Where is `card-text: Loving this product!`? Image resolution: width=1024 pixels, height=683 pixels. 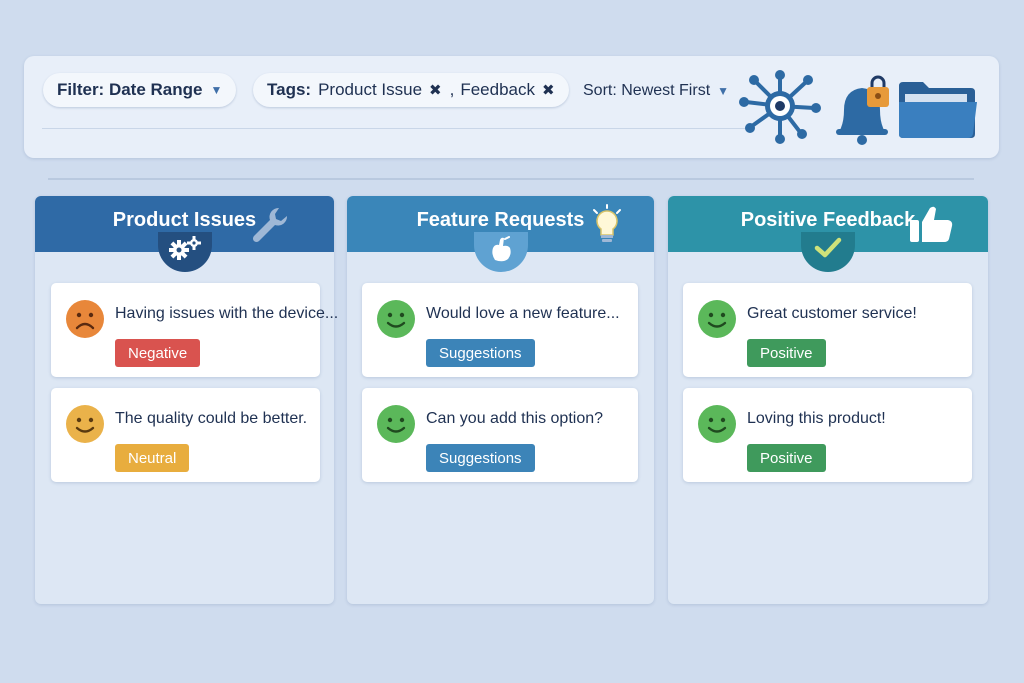 card-text: Loving this product! is located at coordinates (816, 418).